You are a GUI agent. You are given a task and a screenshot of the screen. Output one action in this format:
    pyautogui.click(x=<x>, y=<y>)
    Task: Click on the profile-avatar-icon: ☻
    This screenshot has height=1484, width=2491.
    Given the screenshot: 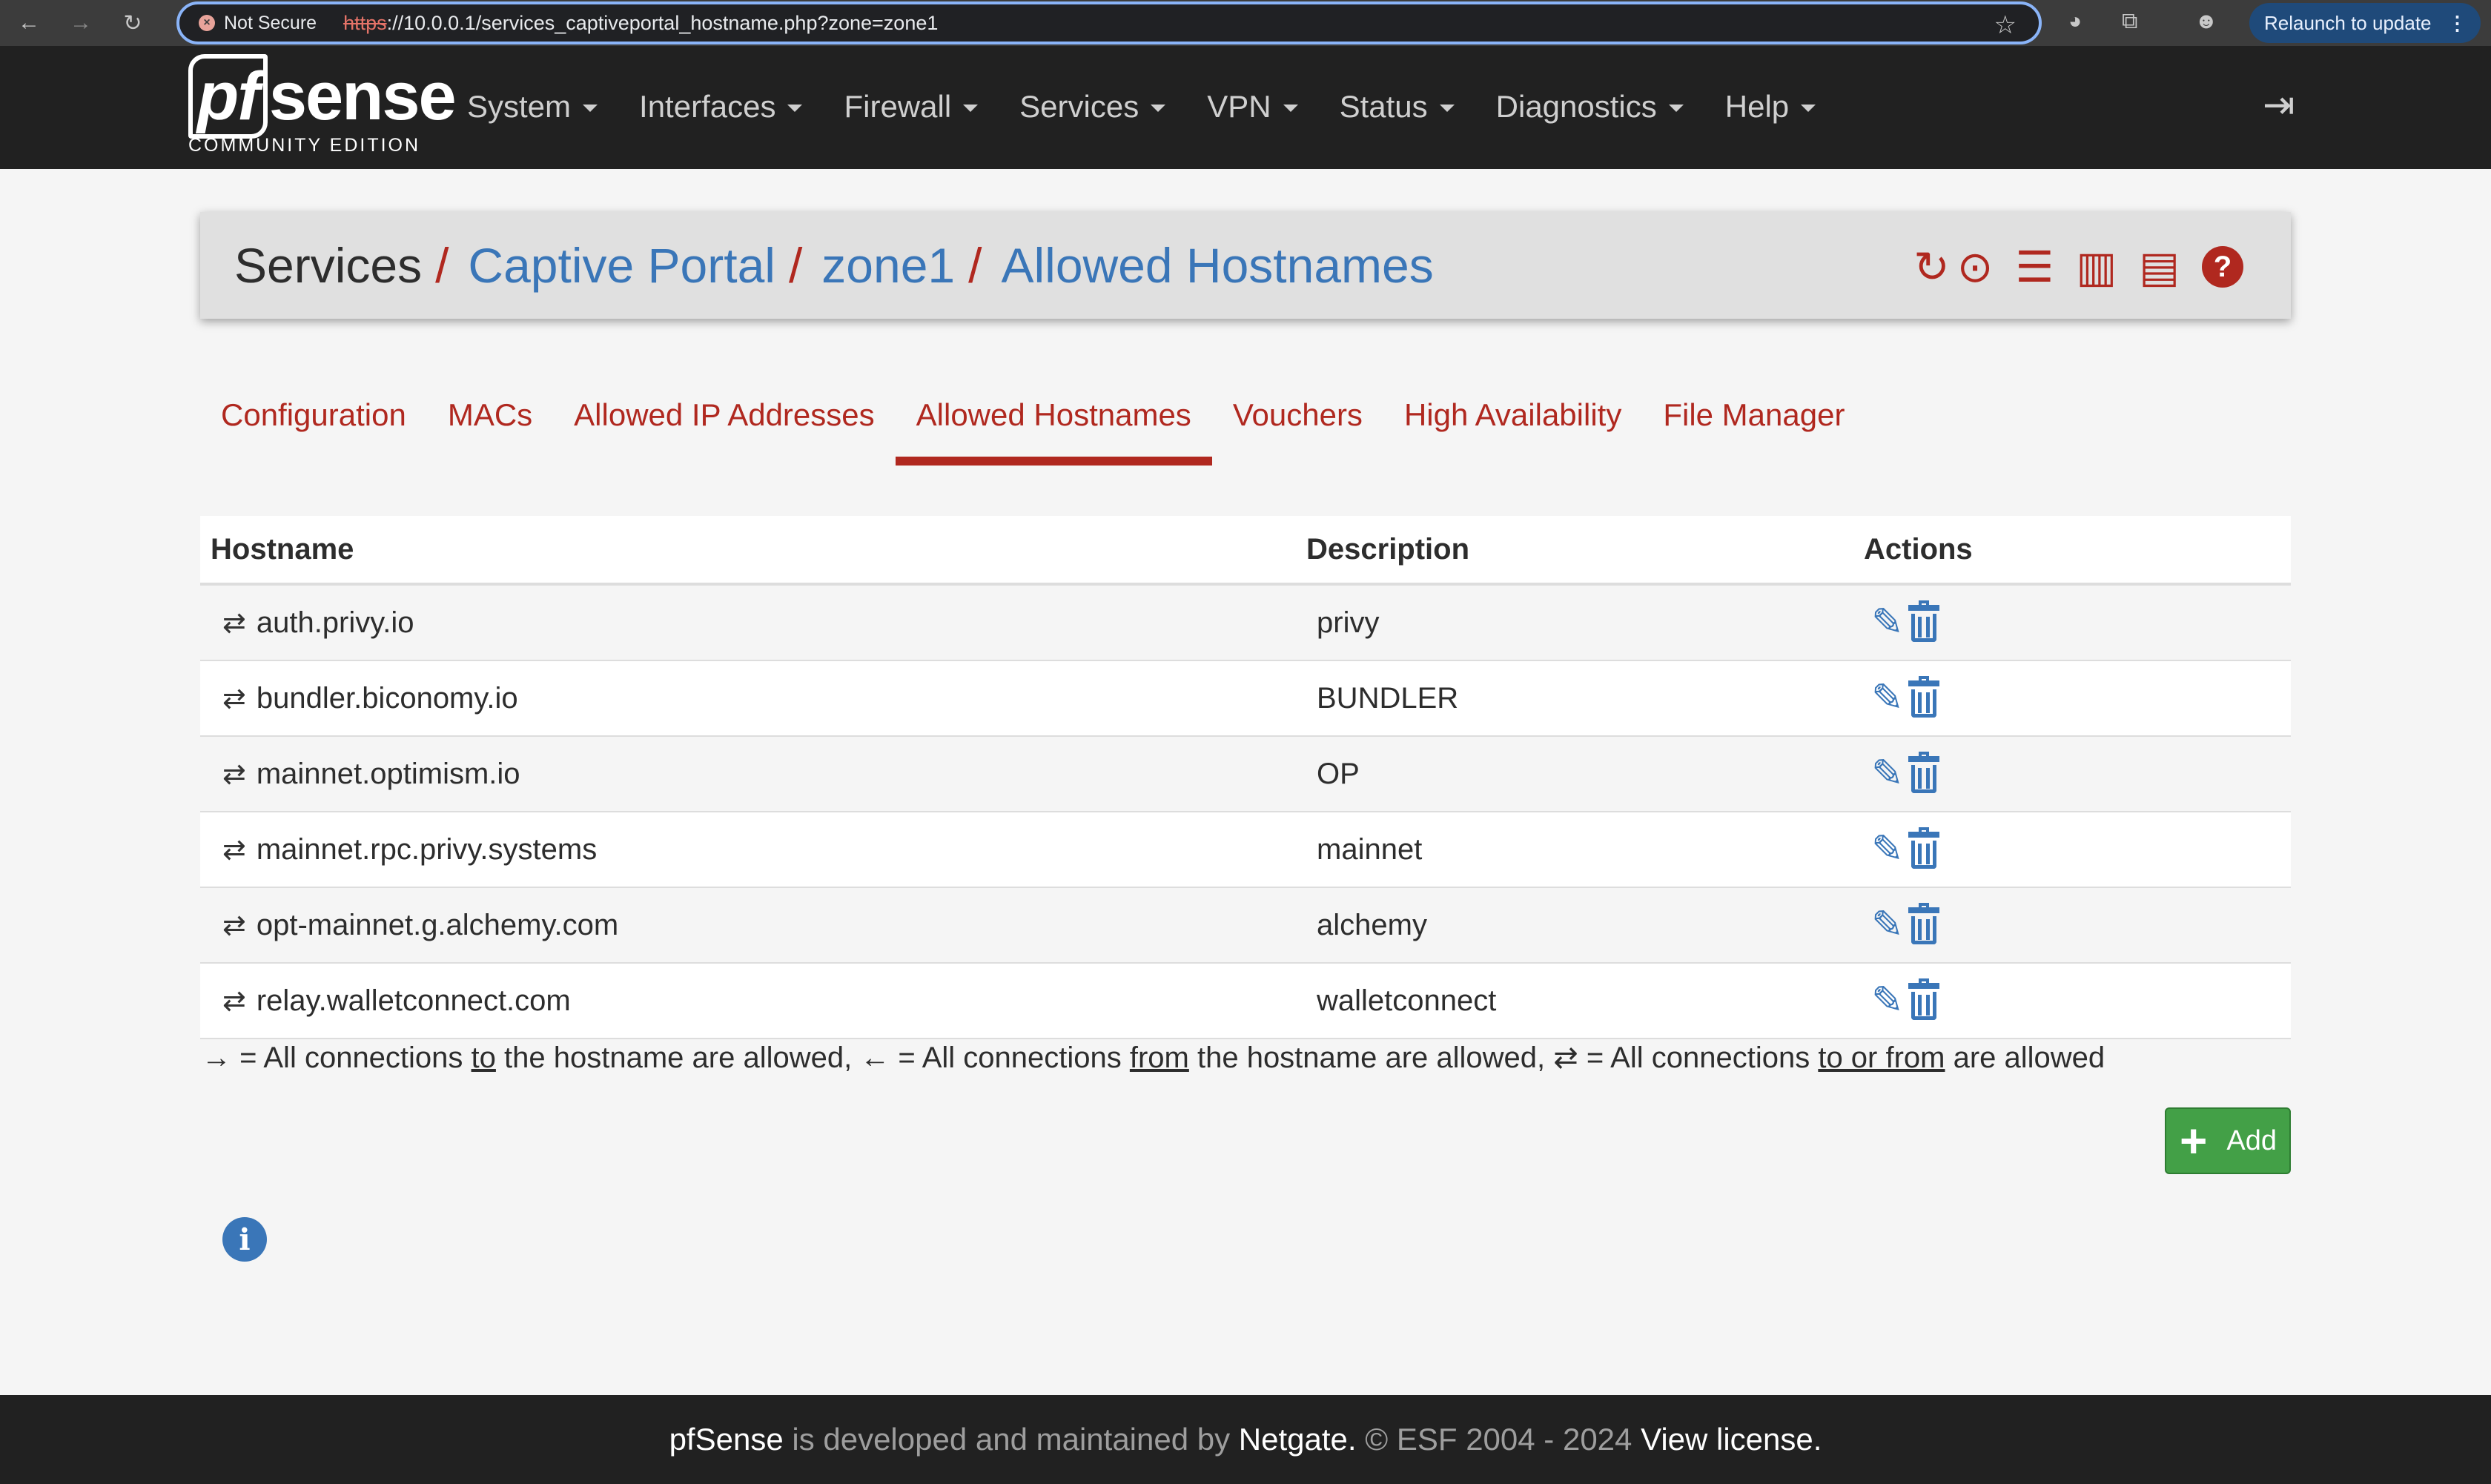 What is the action you would take?
    pyautogui.click(x=2206, y=21)
    